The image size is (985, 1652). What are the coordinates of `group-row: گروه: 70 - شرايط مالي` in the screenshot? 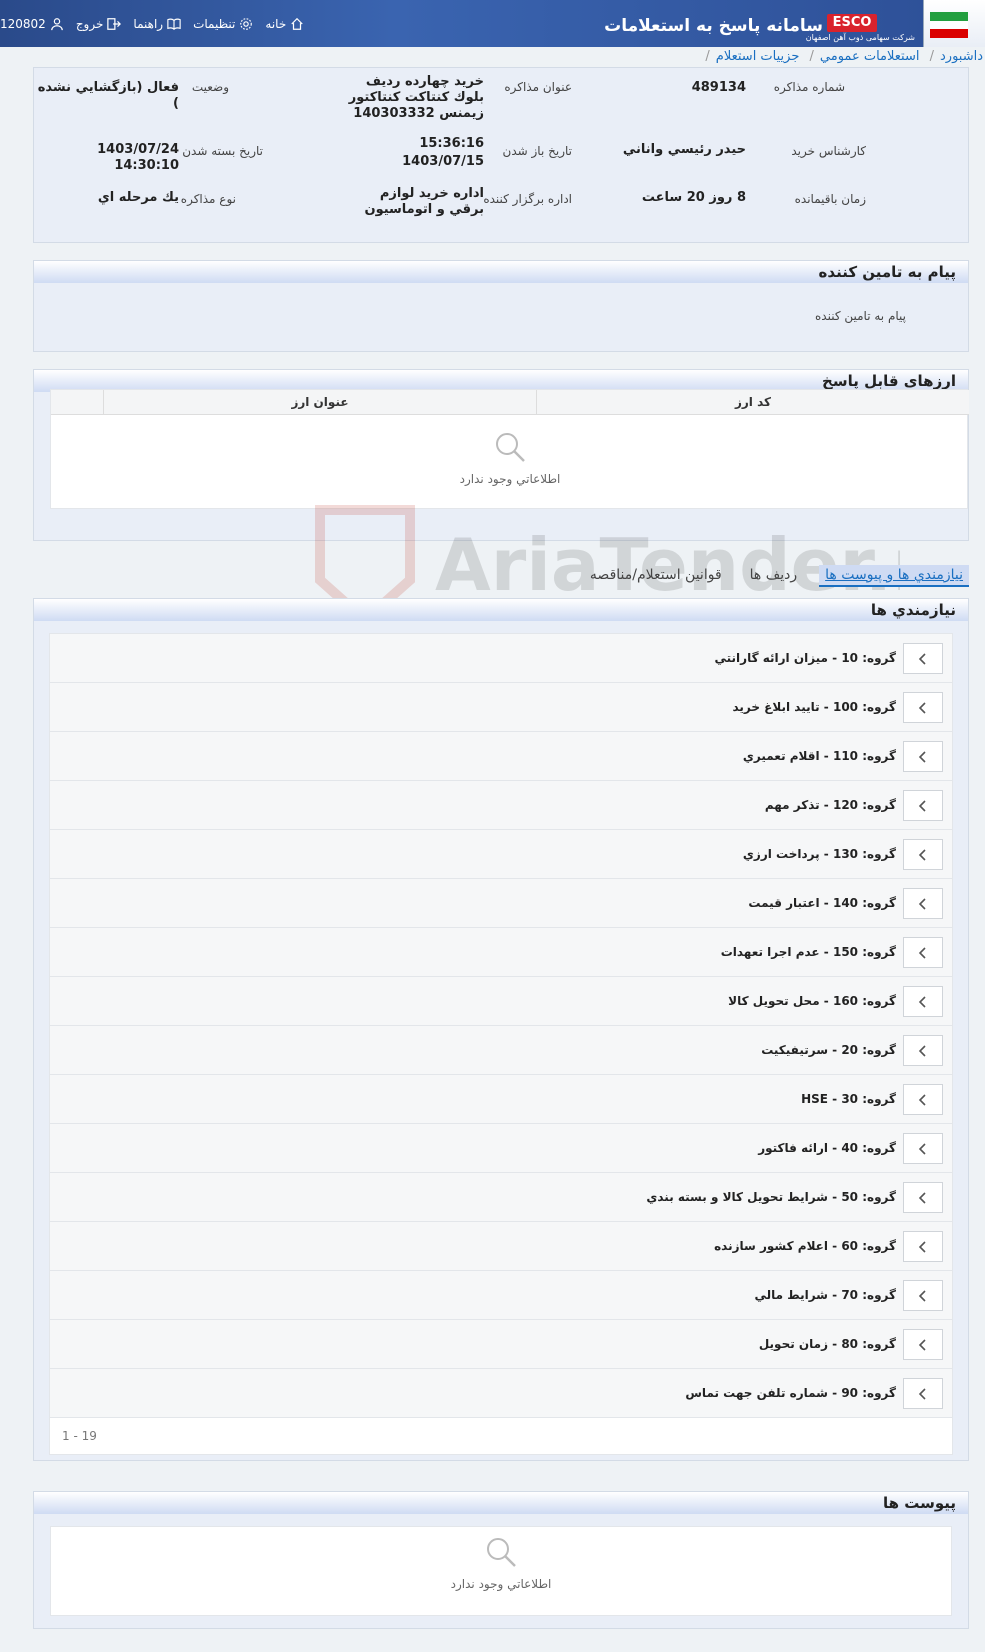 It's located at (501, 1295).